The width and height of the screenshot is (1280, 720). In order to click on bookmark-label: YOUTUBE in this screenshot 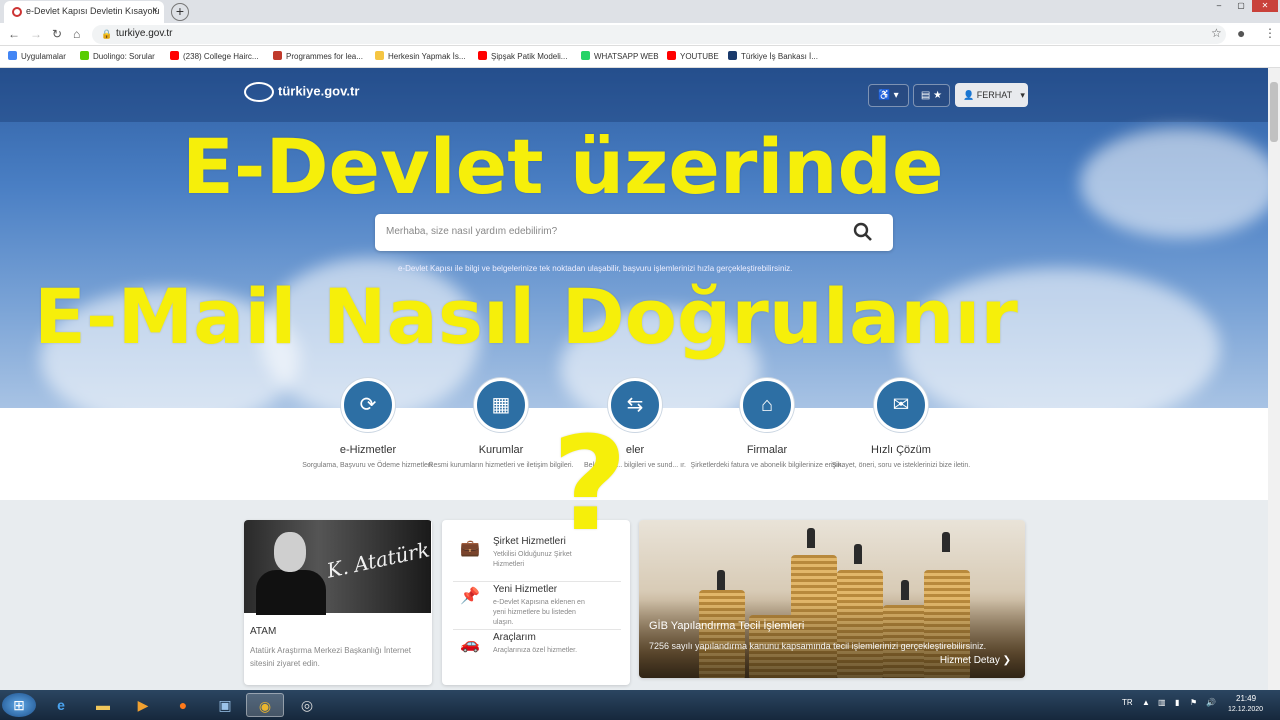, I will do `click(699, 56)`.